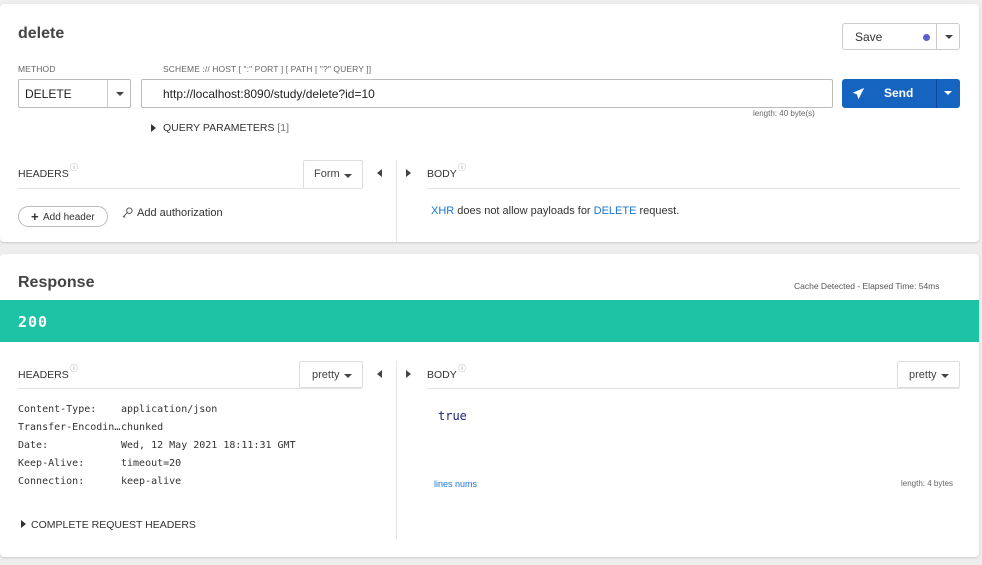 The width and height of the screenshot is (982, 565). I want to click on header-value: keep-alive, so click(151, 481).